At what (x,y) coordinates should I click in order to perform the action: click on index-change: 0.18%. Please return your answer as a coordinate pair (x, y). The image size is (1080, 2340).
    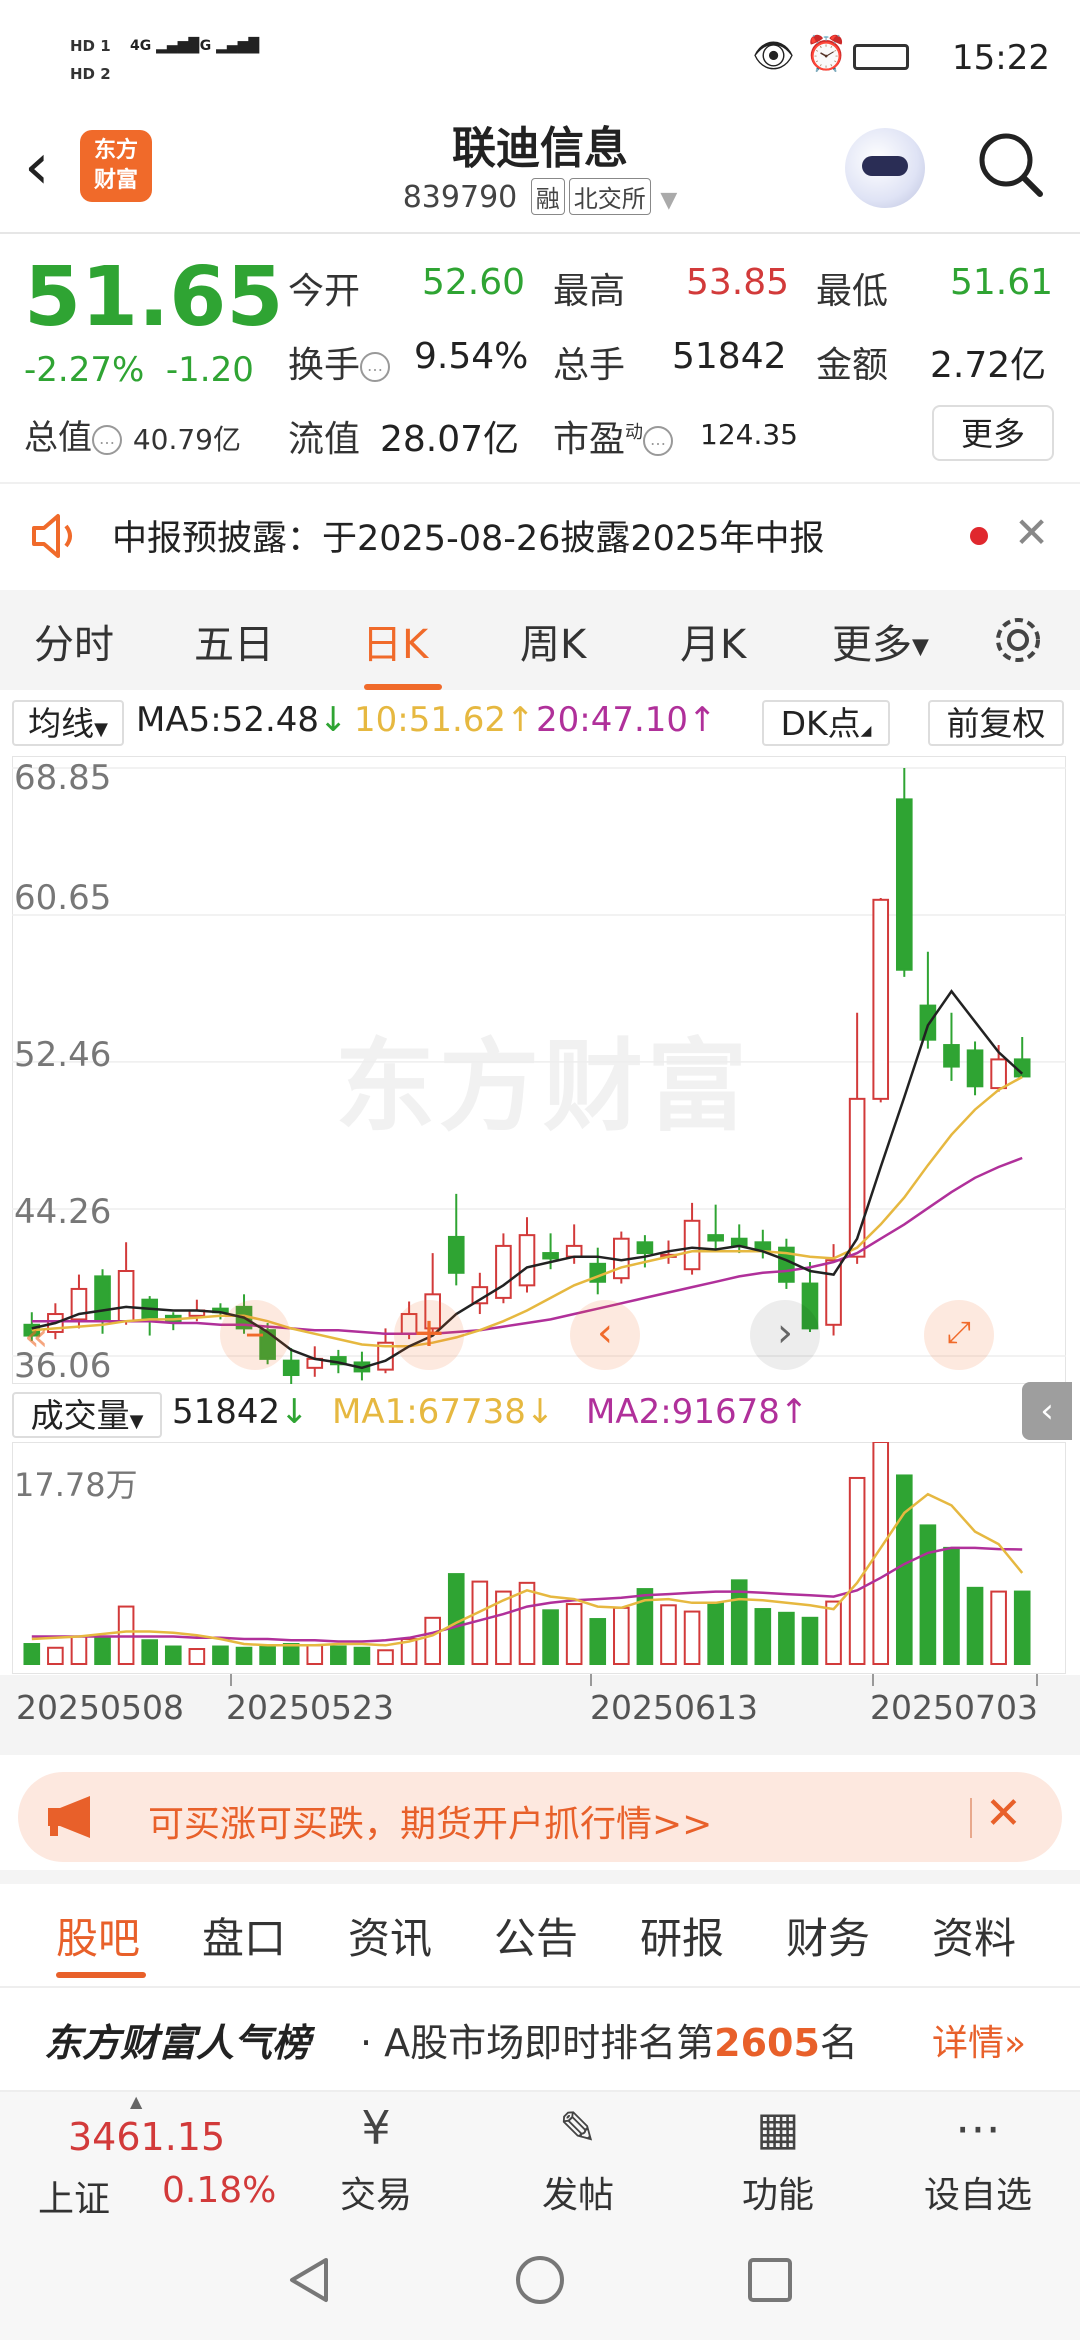
    Looking at the image, I should click on (219, 2190).